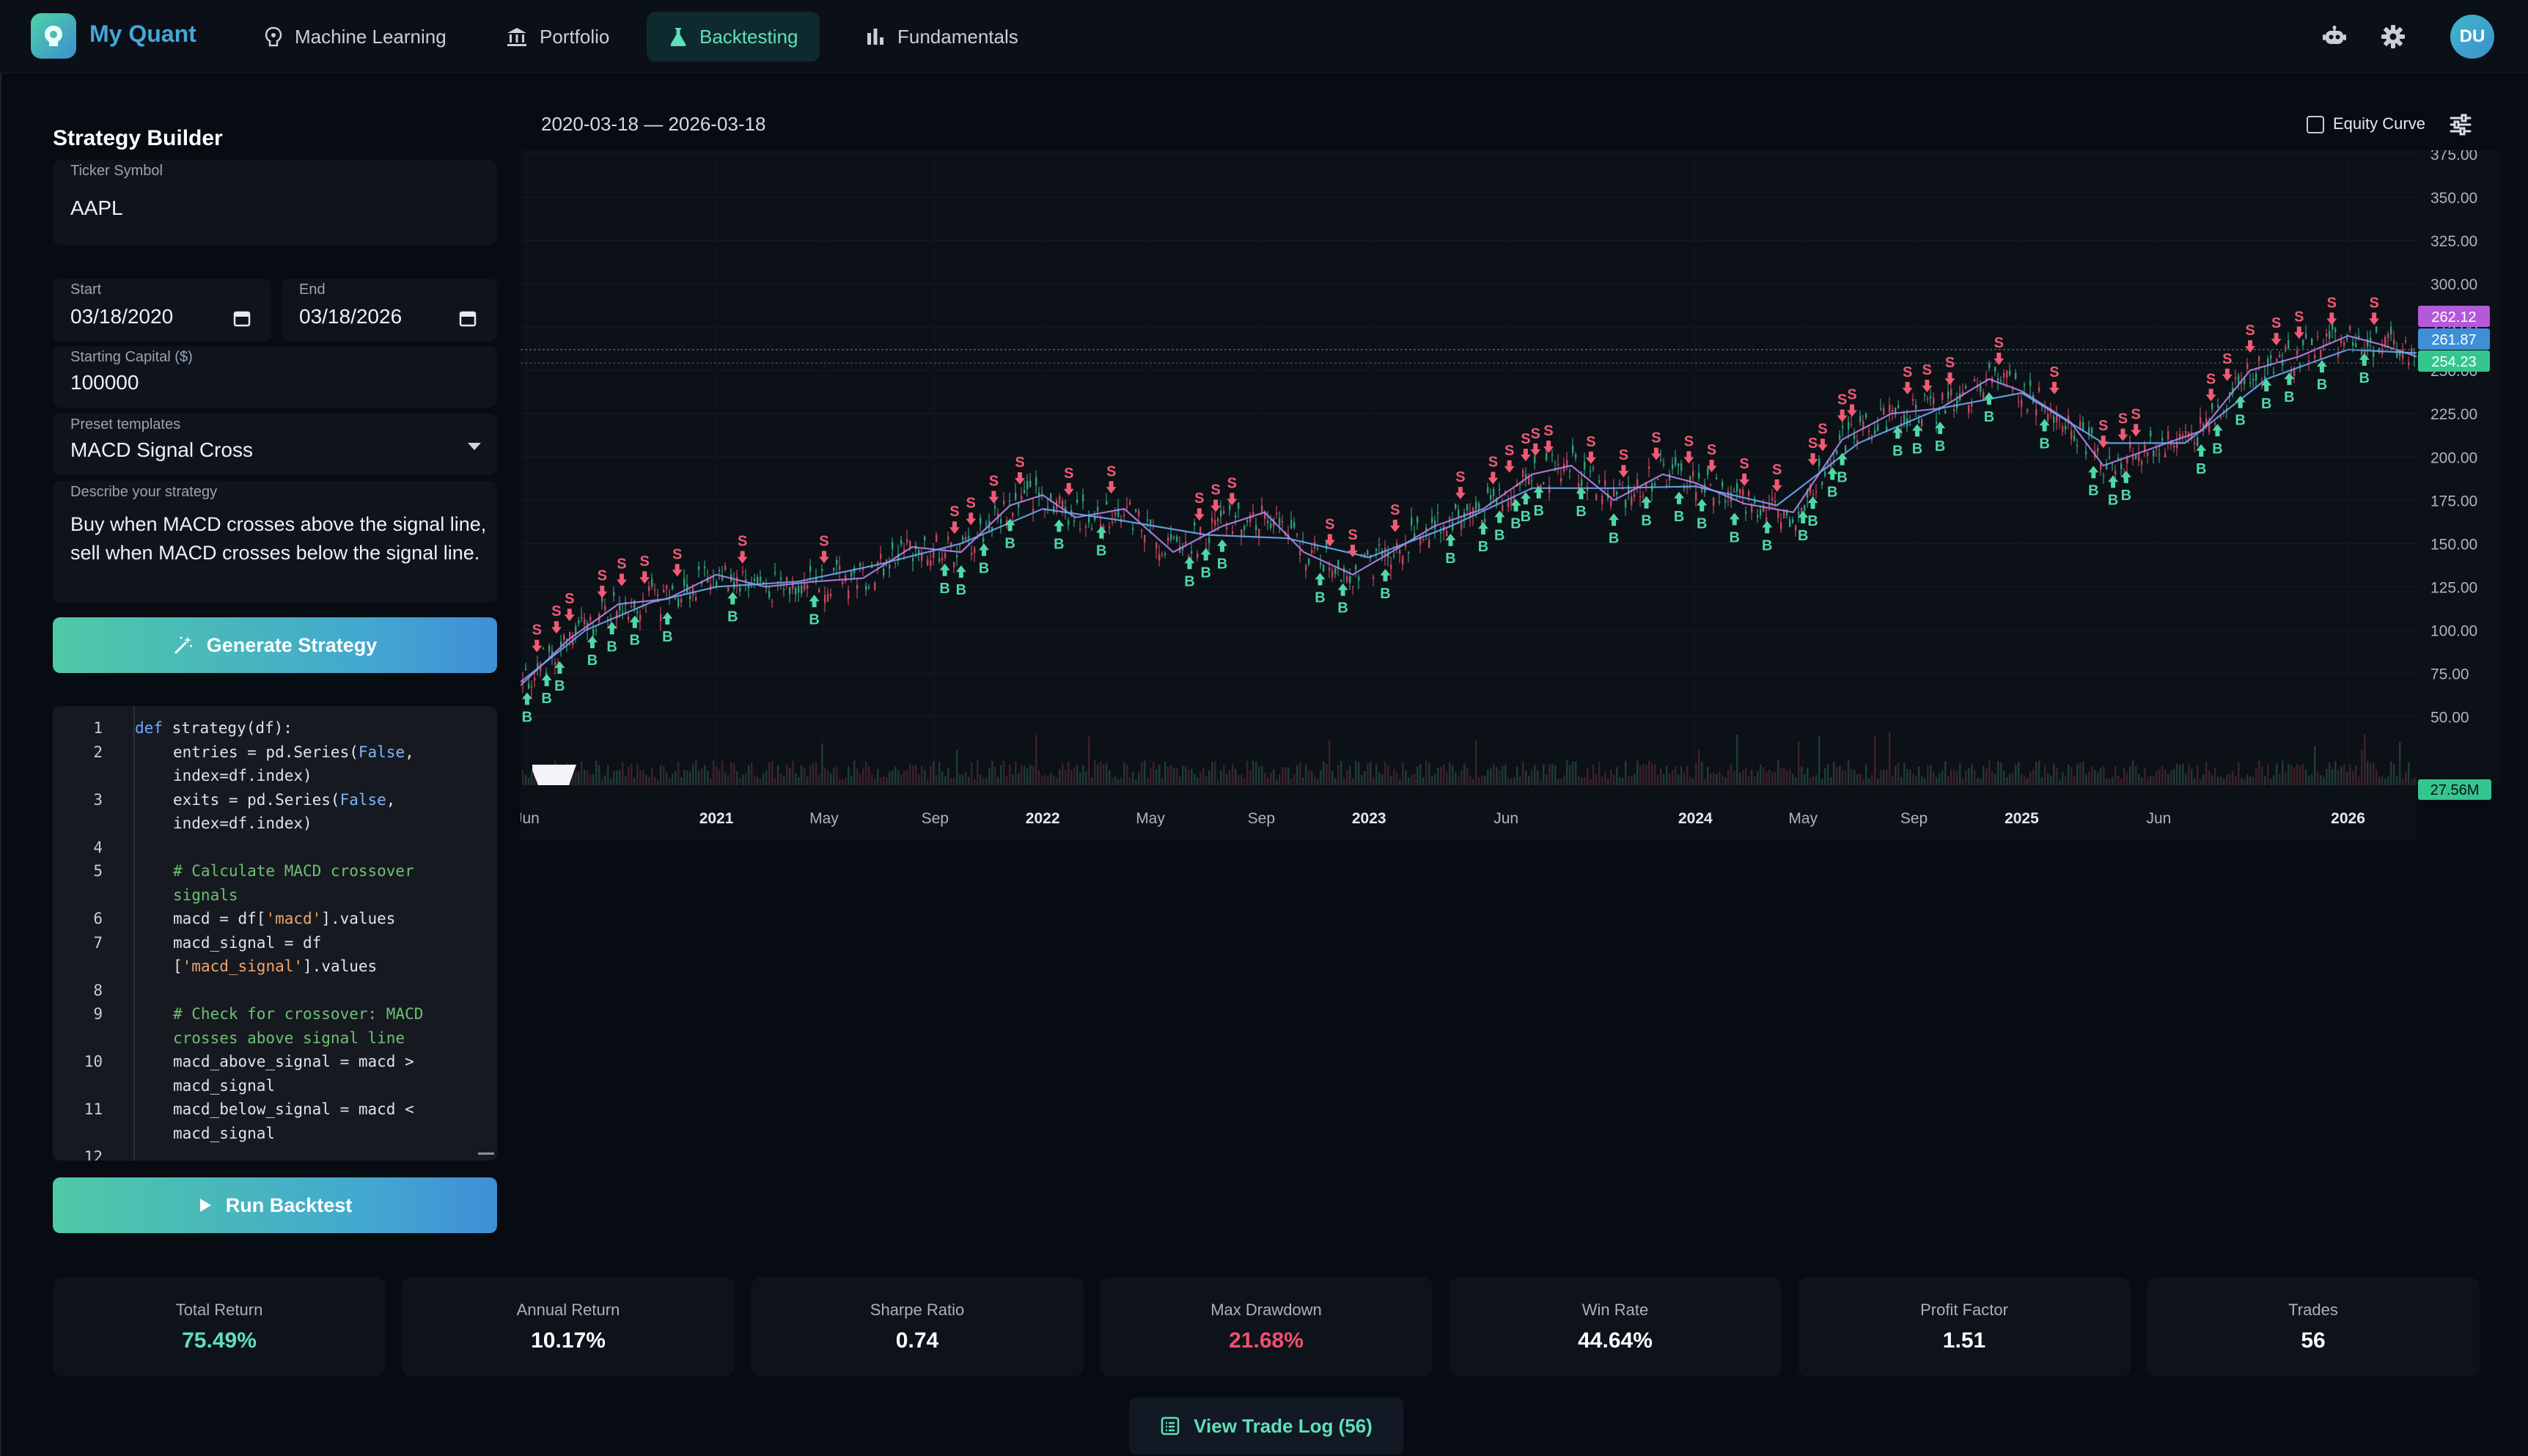  I want to click on metric-value: 56, so click(2313, 1340).